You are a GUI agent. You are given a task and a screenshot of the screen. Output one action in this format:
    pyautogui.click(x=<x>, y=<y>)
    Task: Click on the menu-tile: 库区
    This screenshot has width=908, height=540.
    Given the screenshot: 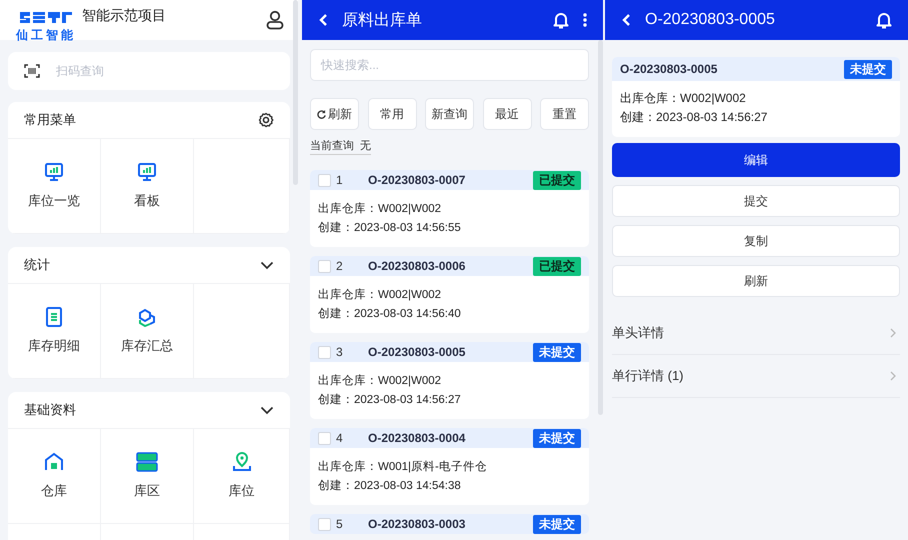 What is the action you would take?
    pyautogui.click(x=147, y=476)
    